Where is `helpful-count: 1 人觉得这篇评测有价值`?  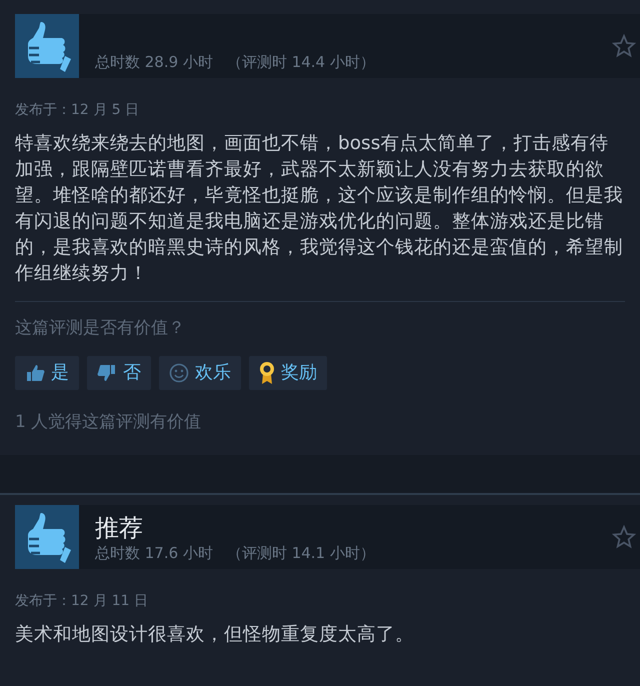
helpful-count: 1 人觉得这篇评测有价值 is located at coordinates (108, 422).